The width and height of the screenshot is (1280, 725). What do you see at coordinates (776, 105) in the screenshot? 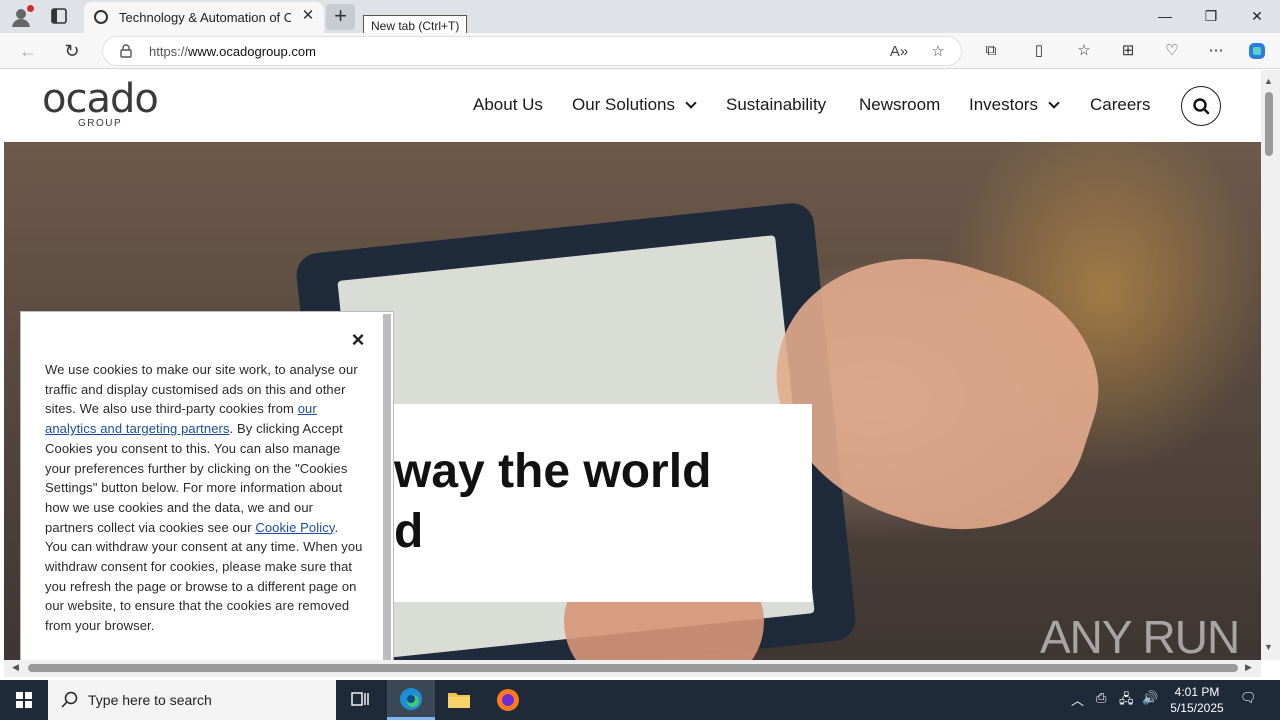
I see `nav-sustainability: Sustainability` at bounding box center [776, 105].